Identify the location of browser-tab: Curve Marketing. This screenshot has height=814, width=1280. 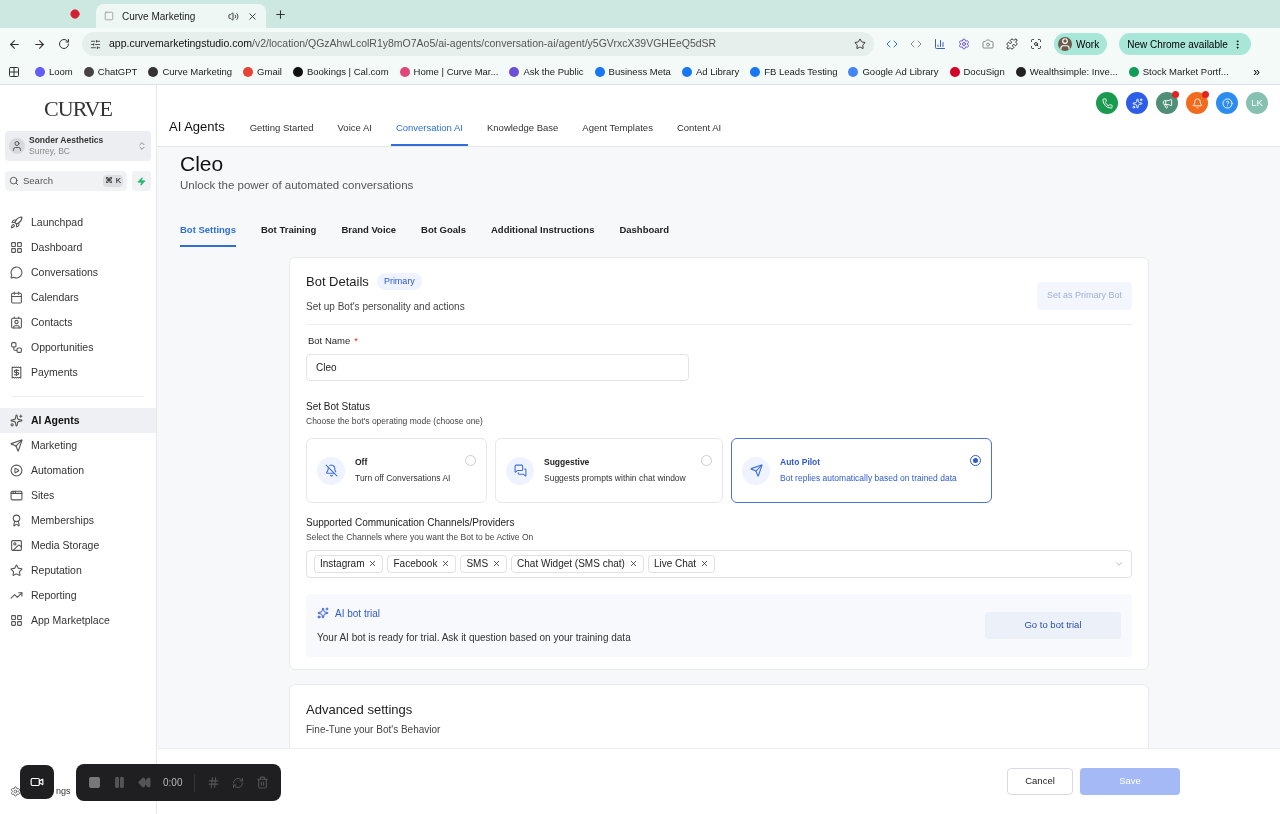
(181, 16).